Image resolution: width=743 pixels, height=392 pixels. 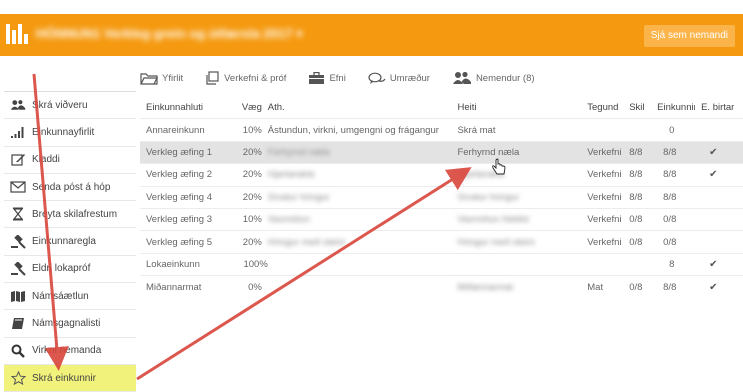 What do you see at coordinates (179, 220) in the screenshot?
I see `grade-part-cell: Verkleg æfing 3` at bounding box center [179, 220].